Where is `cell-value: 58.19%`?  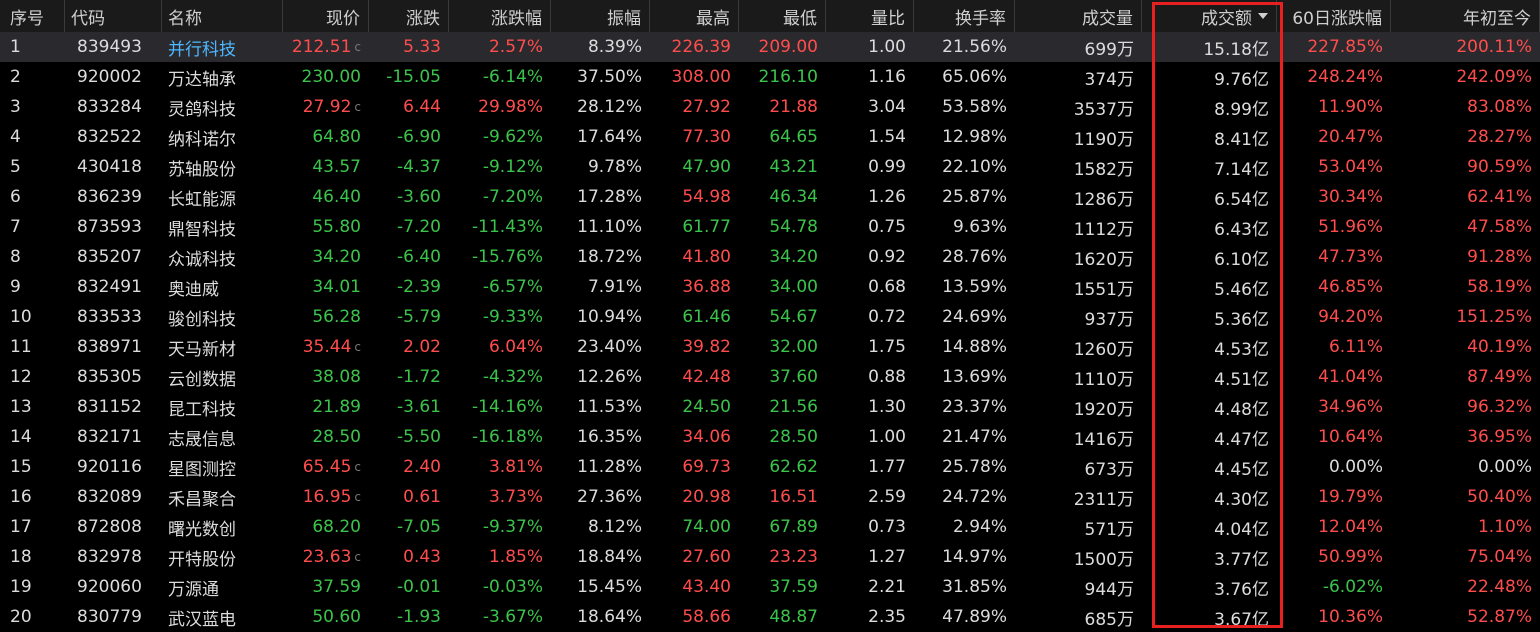 cell-value: 58.19% is located at coordinates (1499, 287).